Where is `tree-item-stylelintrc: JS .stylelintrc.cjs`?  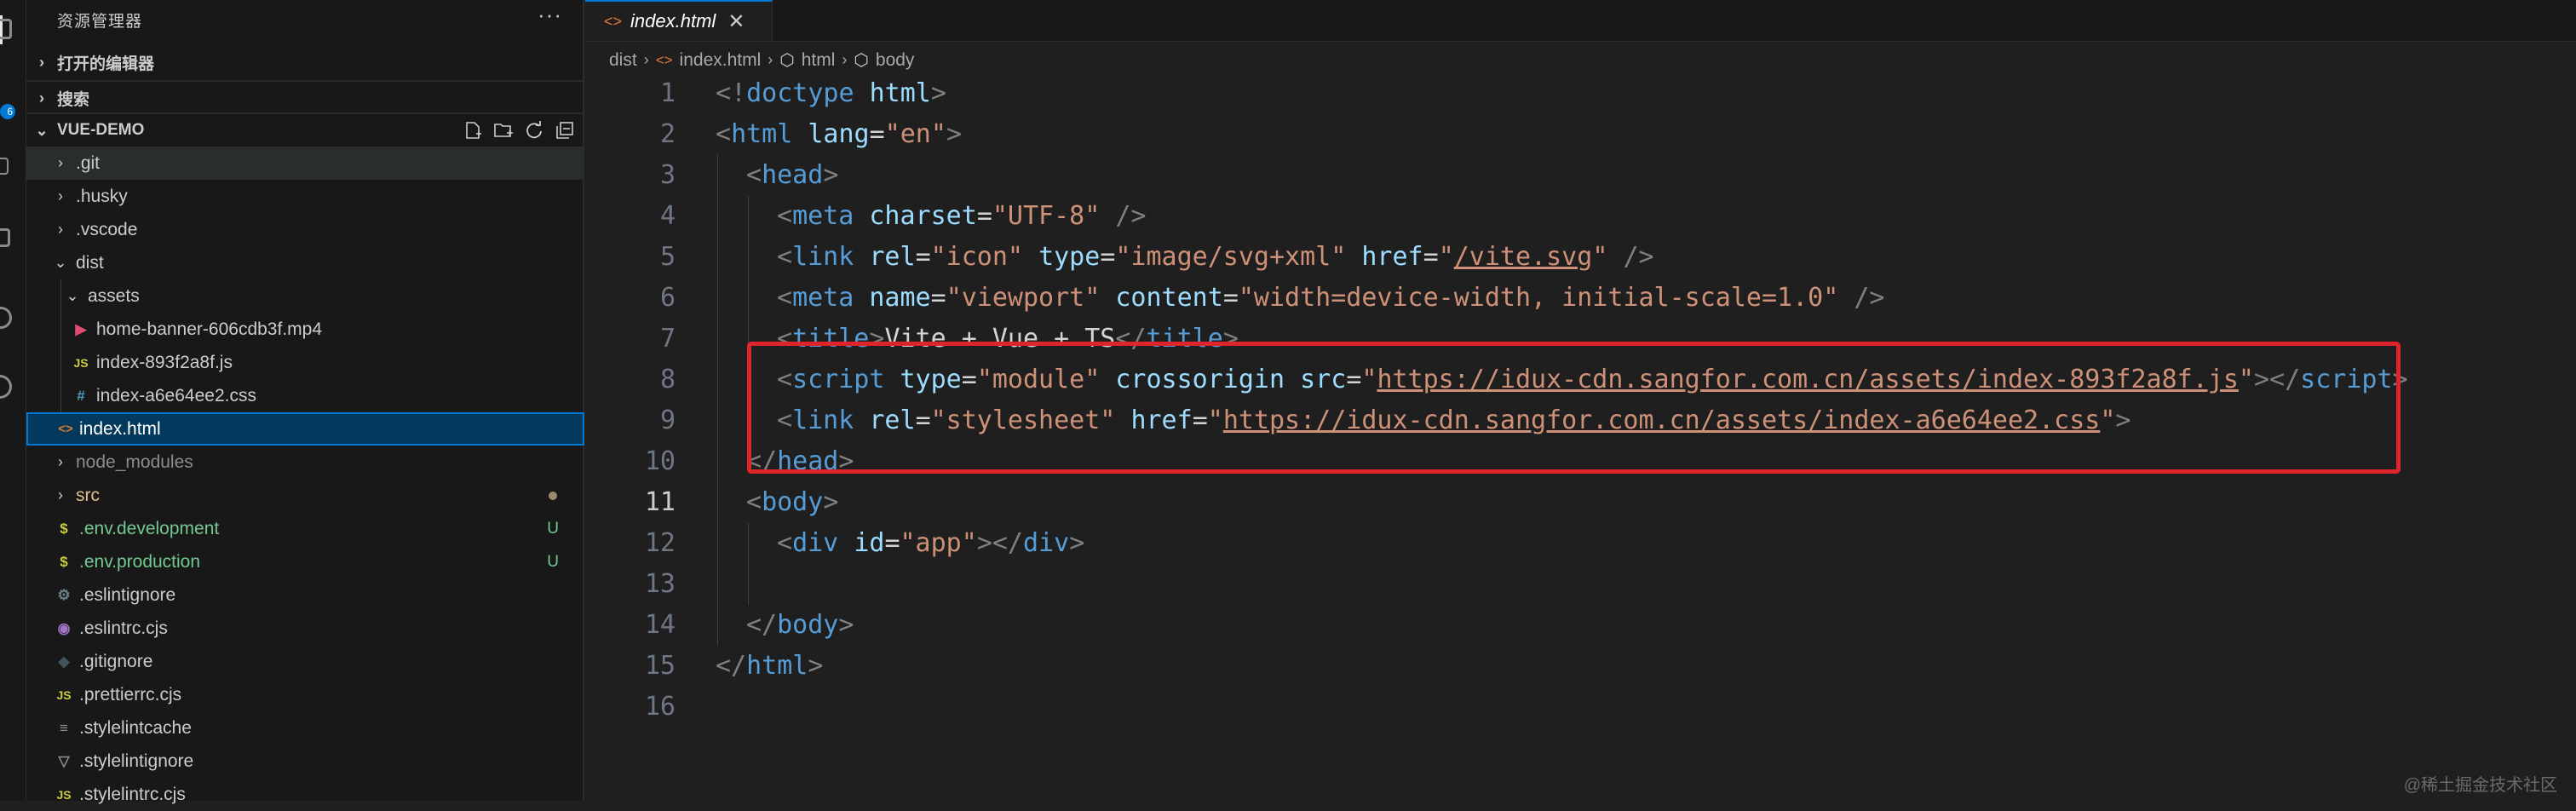 tree-item-stylelintrc: JS .stylelintrc.cjs is located at coordinates (305, 794).